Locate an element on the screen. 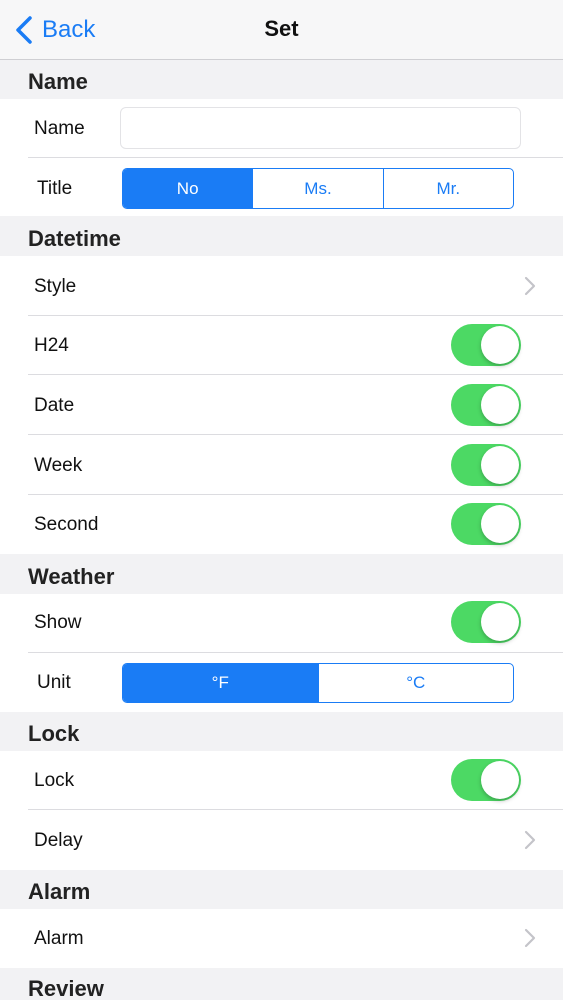  row-second: Second is located at coordinates (281, 524).